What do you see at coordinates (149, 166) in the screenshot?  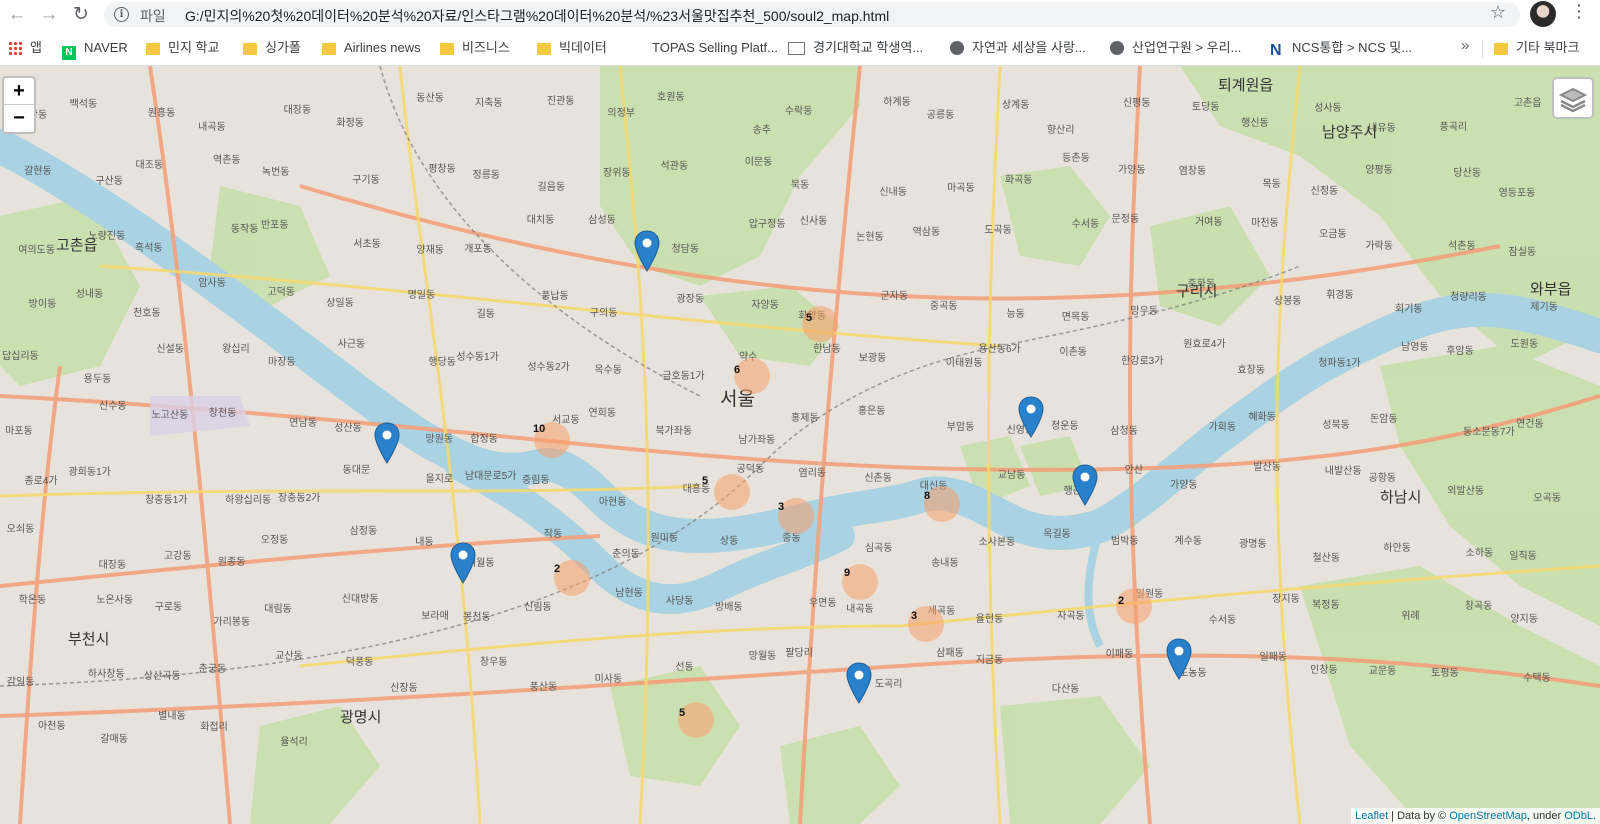 I see `place-label: 대조동` at bounding box center [149, 166].